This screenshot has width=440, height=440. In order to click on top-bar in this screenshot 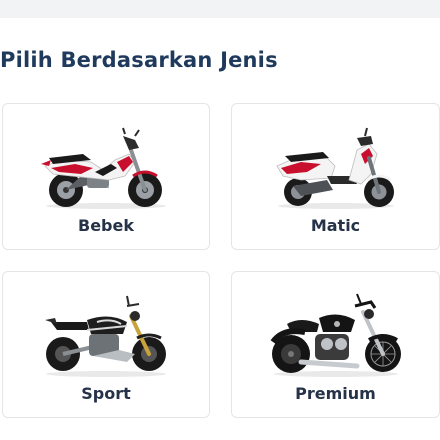, I will do `click(220, 9)`.